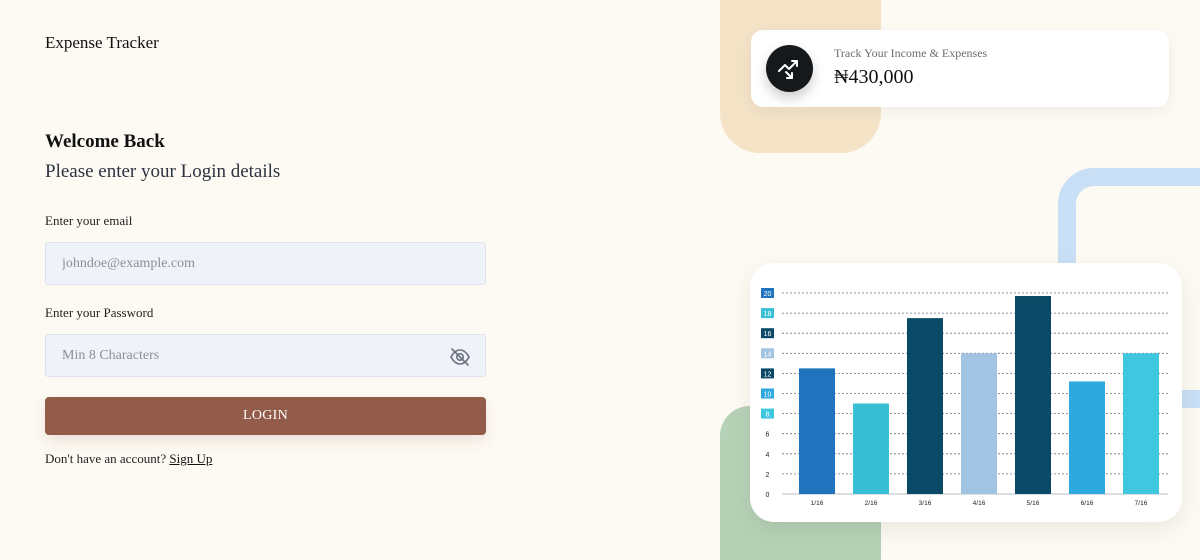 This screenshot has width=1200, height=560. Describe the element at coordinates (911, 53) in the screenshot. I see `stat-label: Track Your Income & Expenses` at that location.